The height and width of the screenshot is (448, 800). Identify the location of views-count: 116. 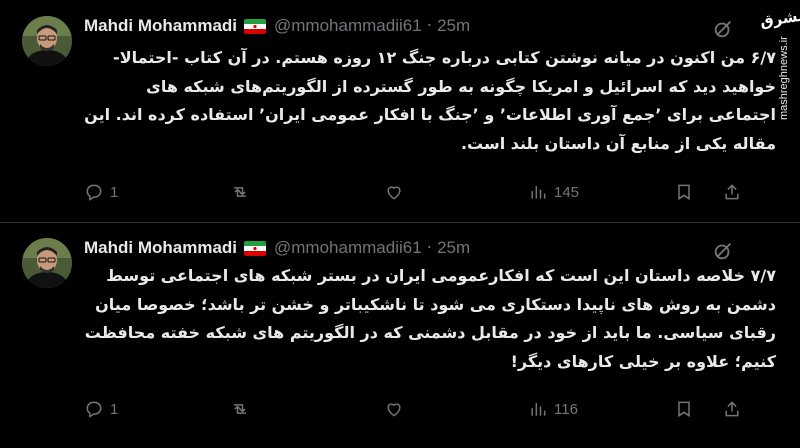
(566, 409).